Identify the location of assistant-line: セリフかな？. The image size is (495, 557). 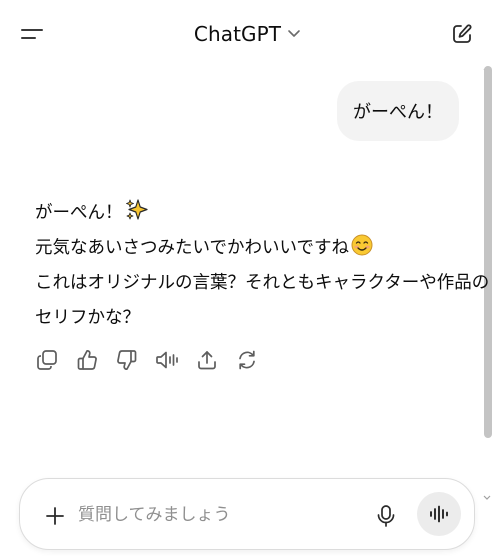
(87, 318).